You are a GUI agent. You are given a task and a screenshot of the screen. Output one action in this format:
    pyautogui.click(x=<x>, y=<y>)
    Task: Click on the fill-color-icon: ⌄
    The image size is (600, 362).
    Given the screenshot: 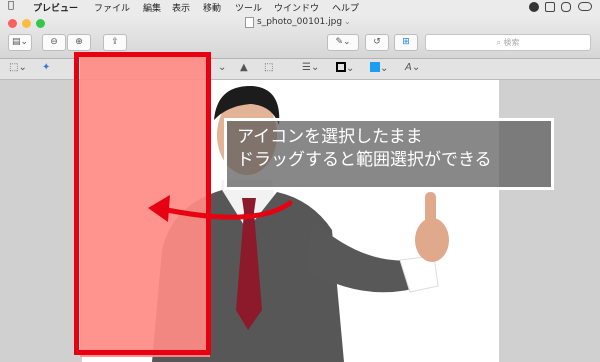 What is the action you would take?
    pyautogui.click(x=379, y=68)
    